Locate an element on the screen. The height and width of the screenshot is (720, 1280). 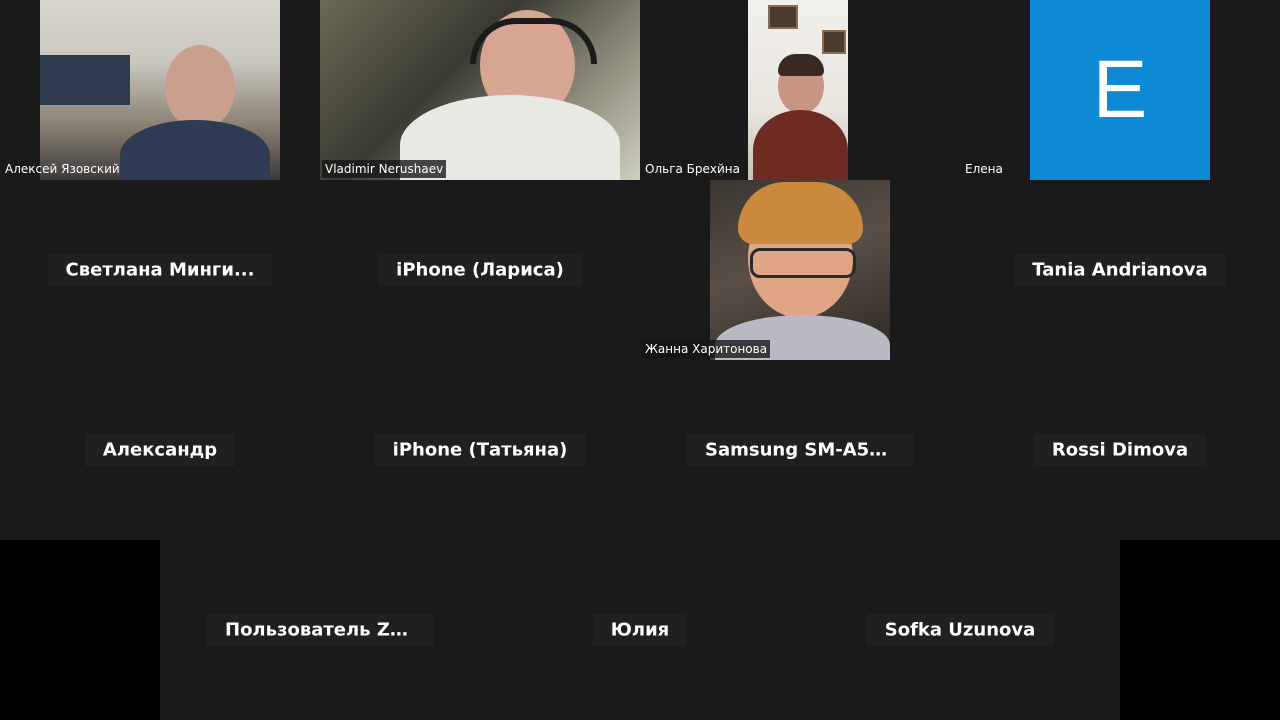
participant-name: Vladimir Nerushaev is located at coordinates (384, 169).